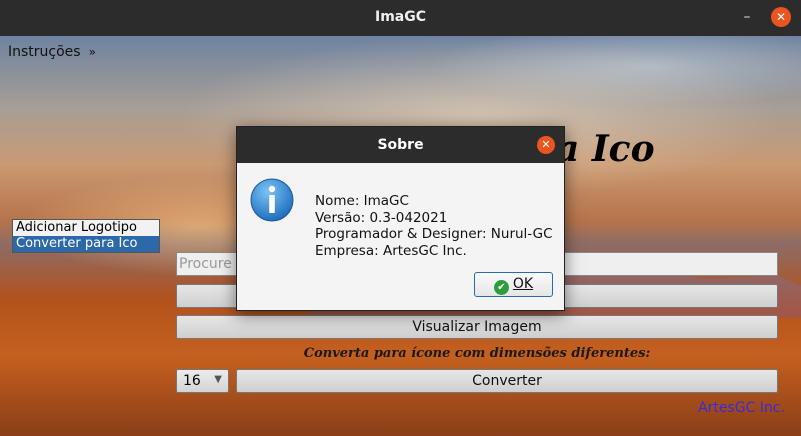  What do you see at coordinates (86, 244) in the screenshot?
I see `list-item-converter-para-ico: Converter para Ico` at bounding box center [86, 244].